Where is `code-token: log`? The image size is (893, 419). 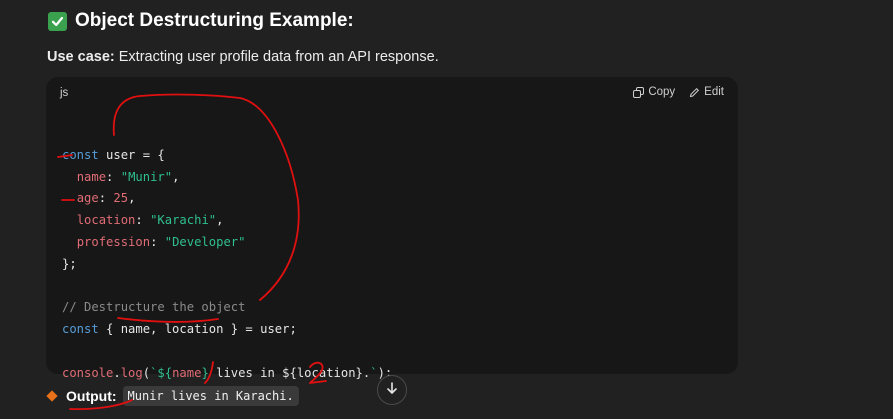
code-token: log is located at coordinates (131, 372).